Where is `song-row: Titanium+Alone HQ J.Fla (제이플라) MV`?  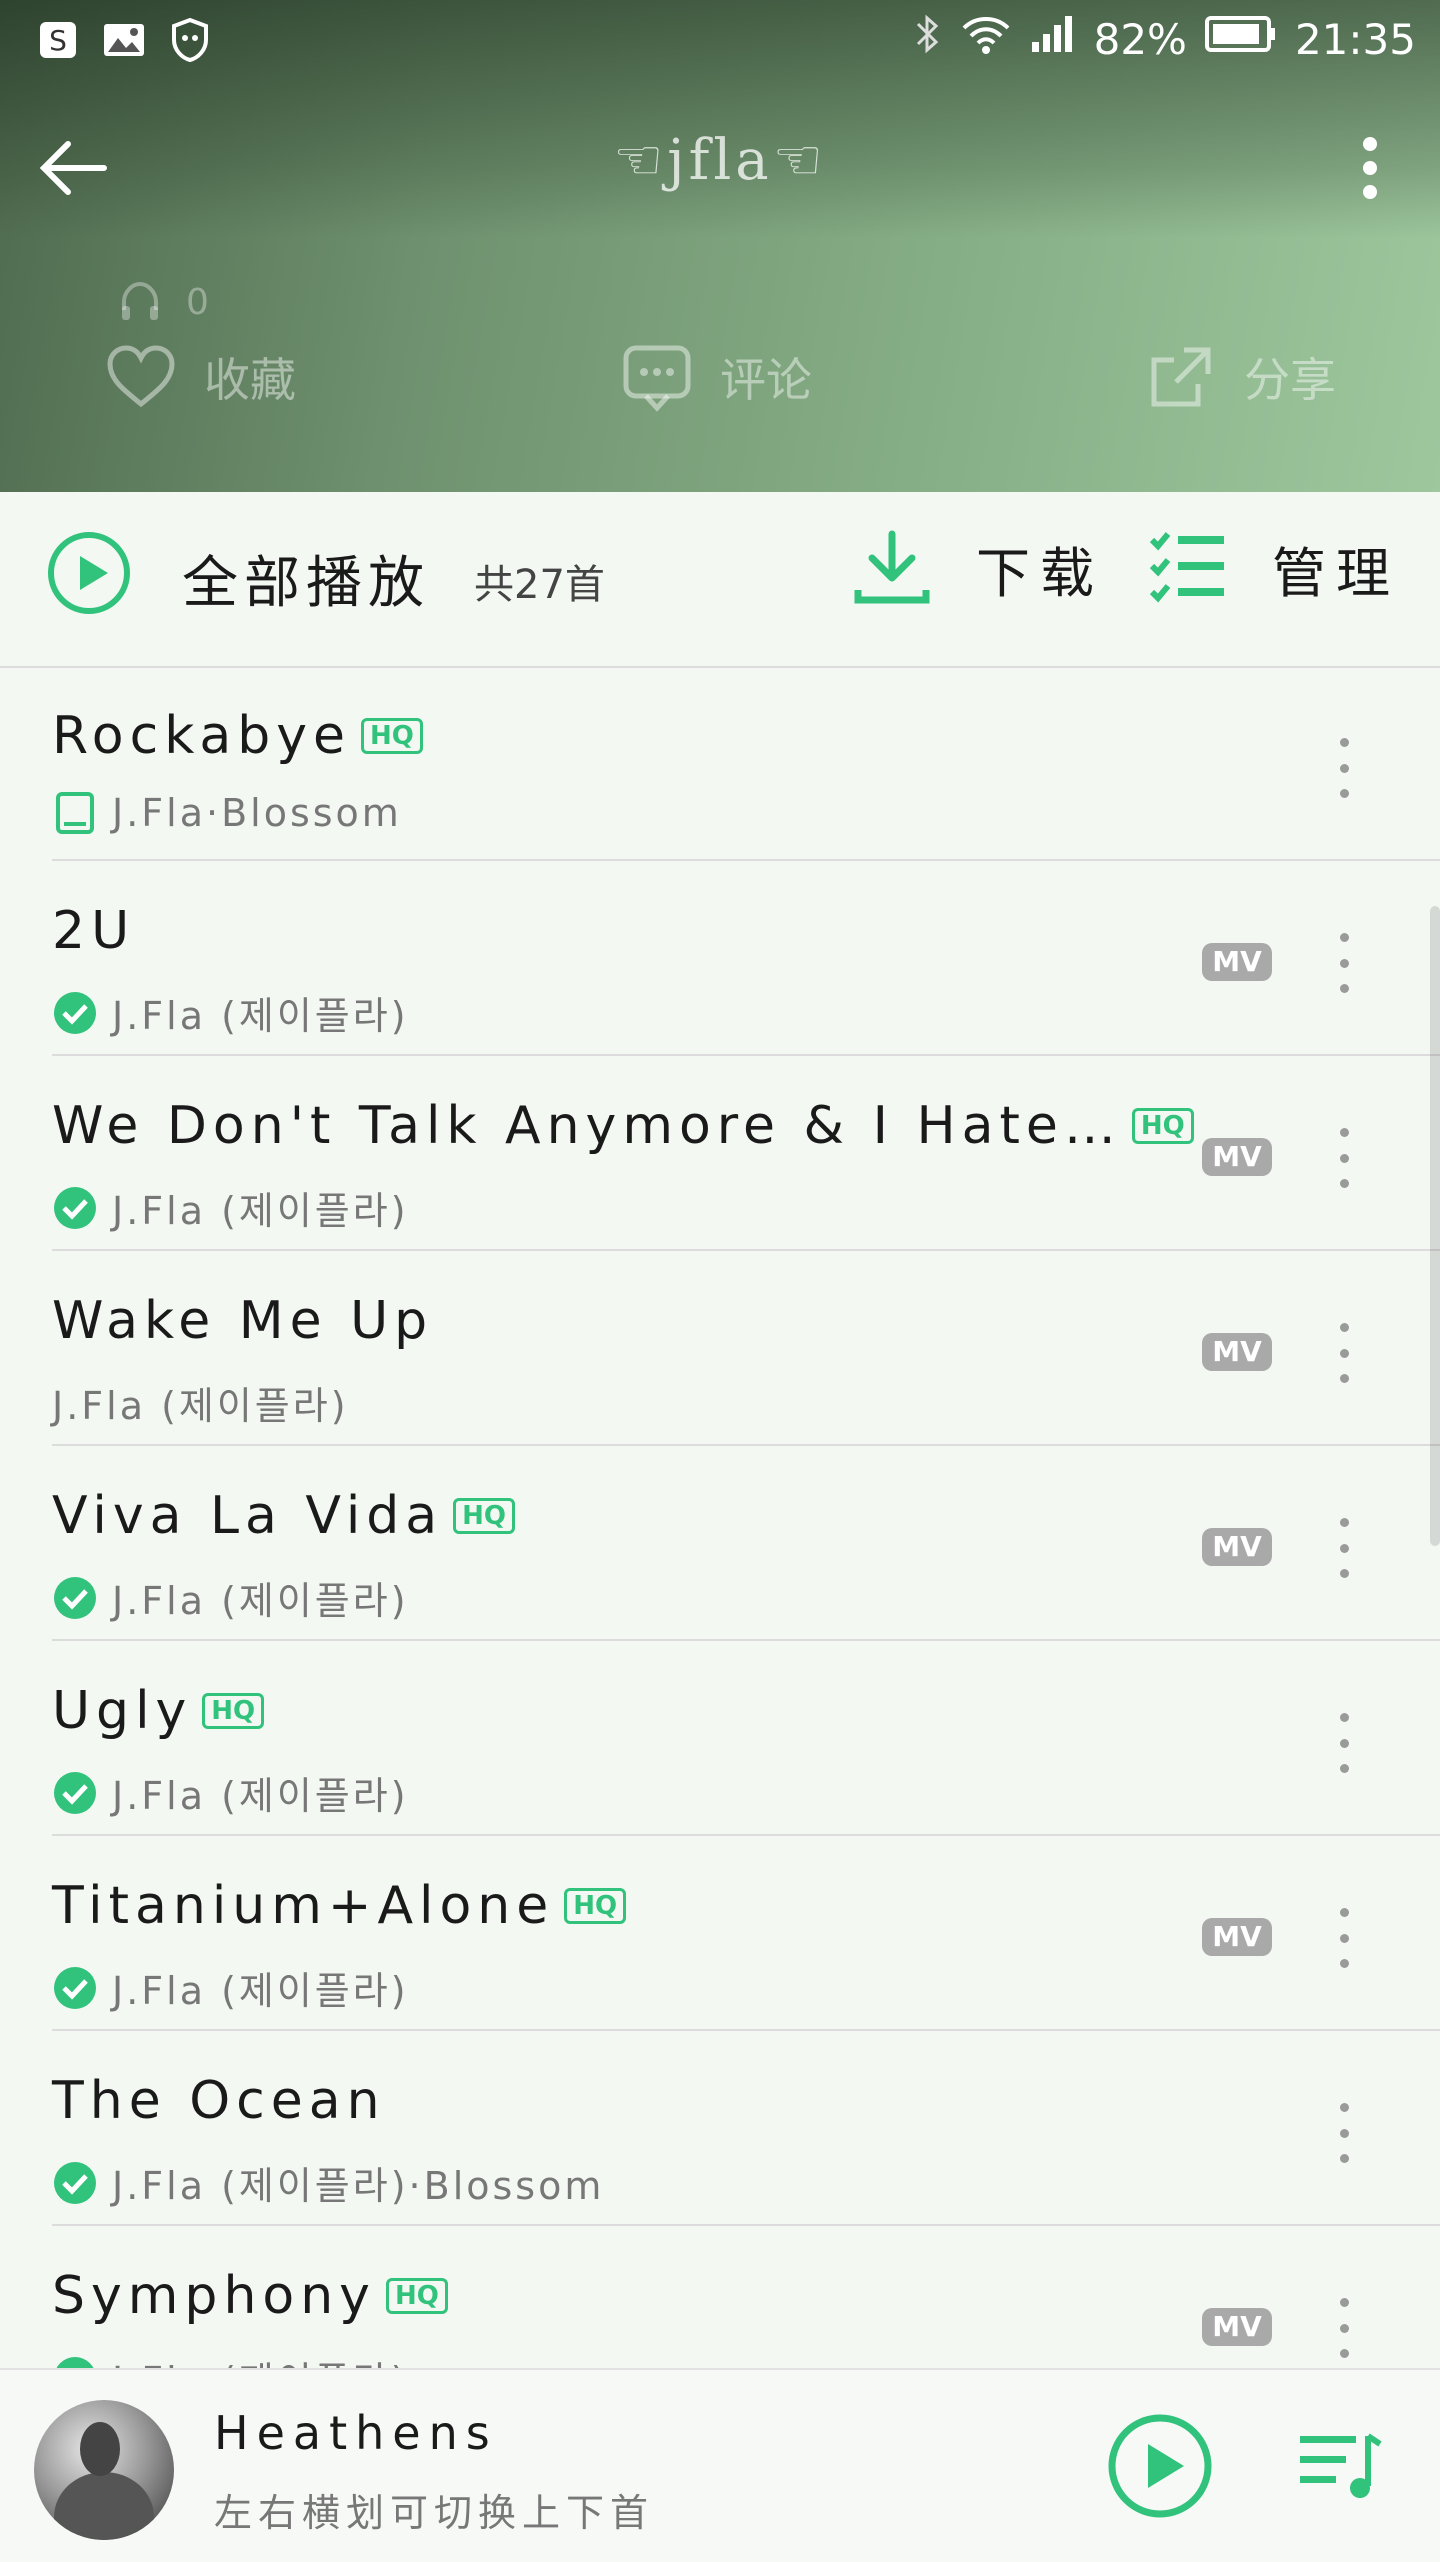 song-row: Titanium+Alone HQ J.Fla (제이플라) MV is located at coordinates (746, 1933).